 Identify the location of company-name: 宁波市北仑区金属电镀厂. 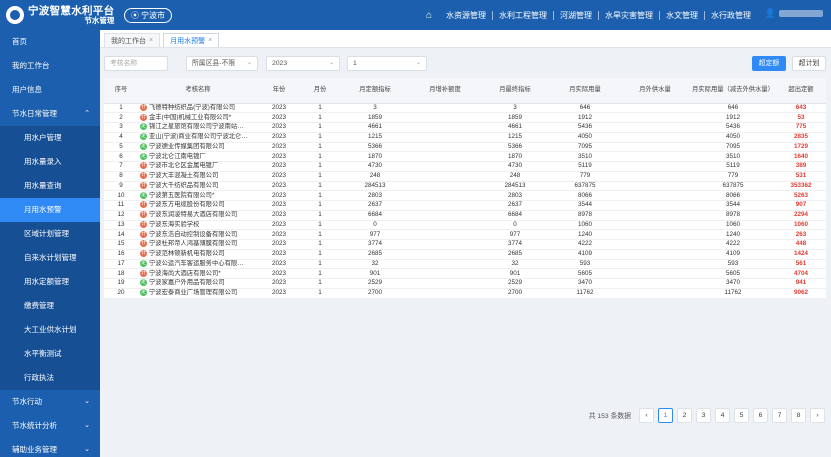
(183, 165).